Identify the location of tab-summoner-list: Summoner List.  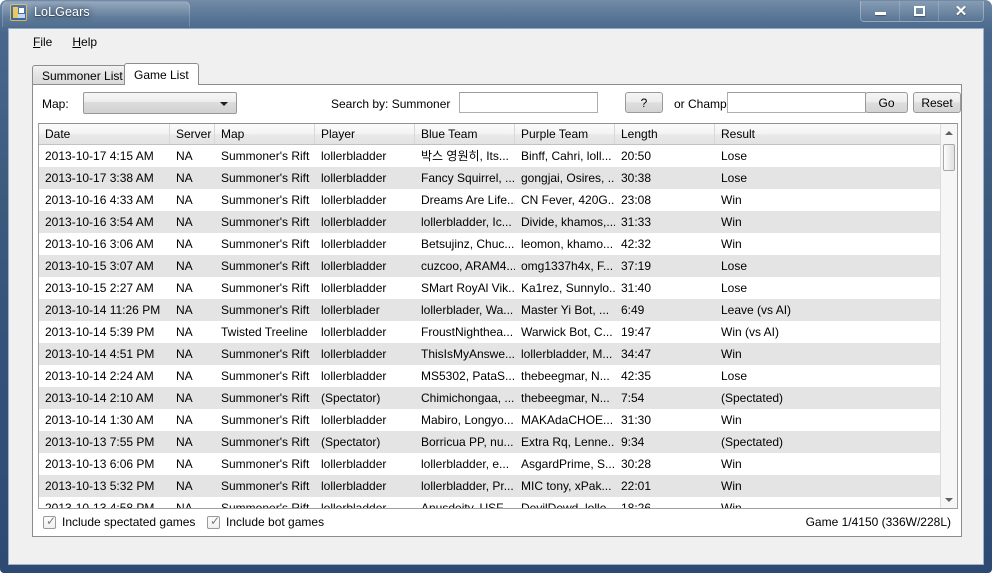
(82, 75).